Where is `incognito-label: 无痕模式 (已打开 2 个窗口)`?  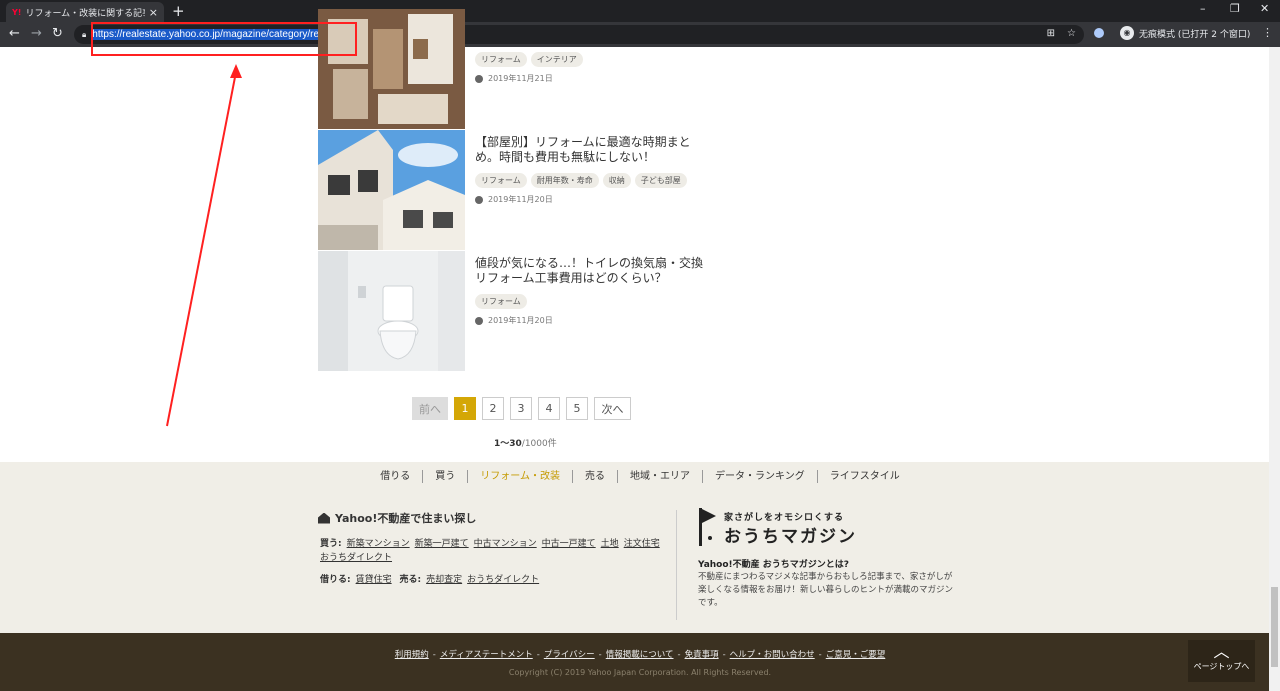
incognito-label: 无痕模式 (已打开 2 个窗口) is located at coordinates (1195, 34).